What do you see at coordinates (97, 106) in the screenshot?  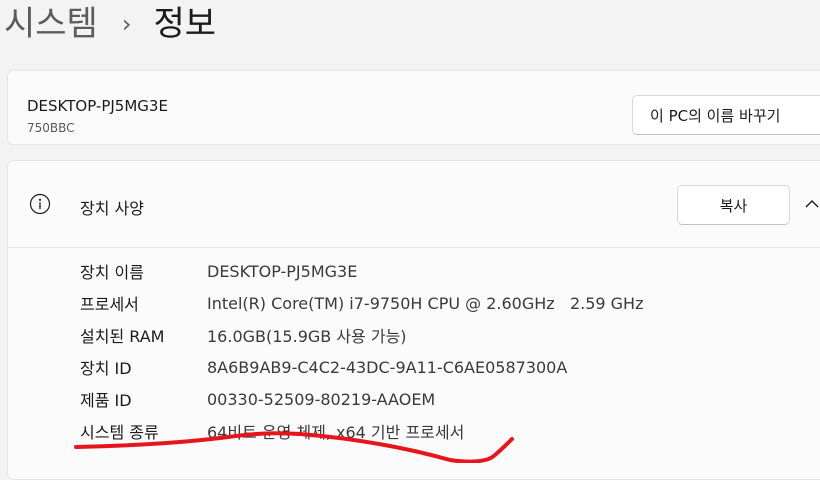 I see `device-name: DESKTOP-PJ5MG3E` at bounding box center [97, 106].